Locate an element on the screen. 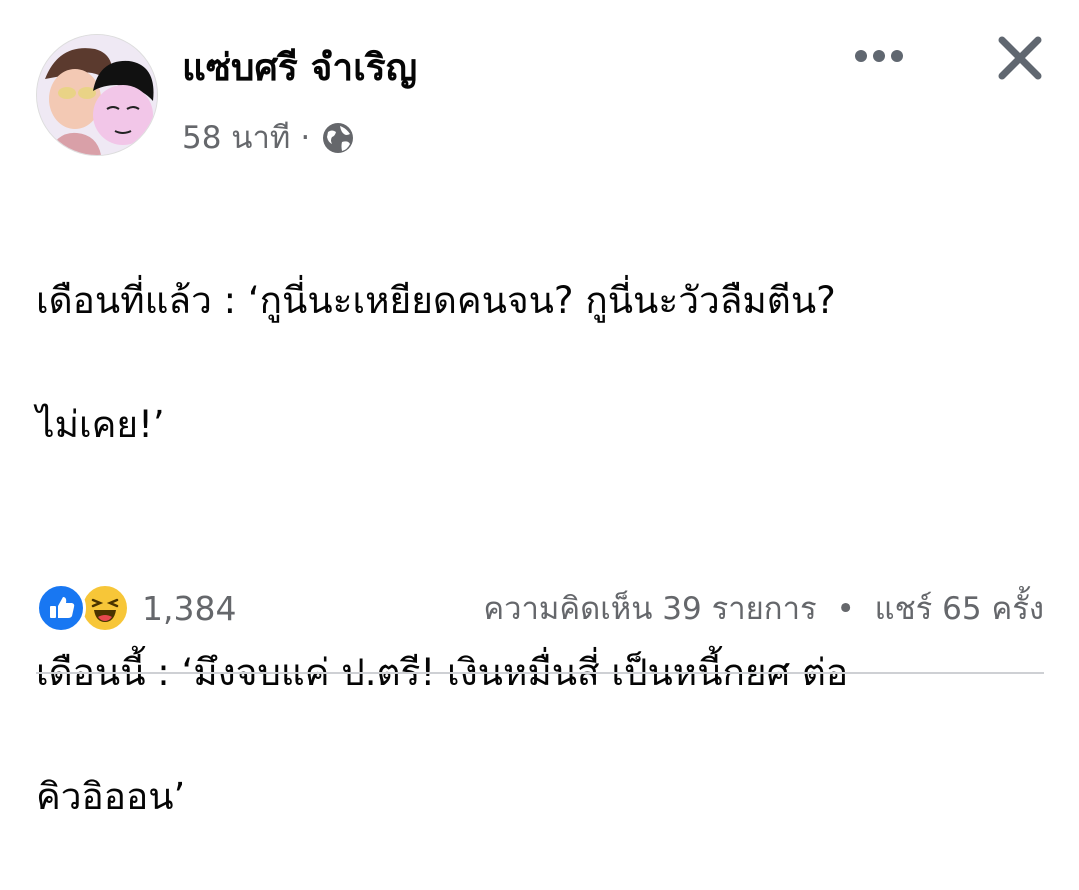 The width and height of the screenshot is (1079, 890). haha-icon is located at coordinates (105, 608).